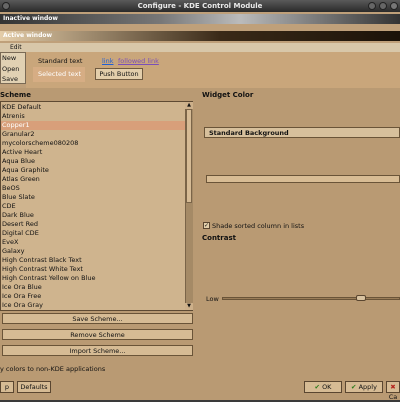 This screenshot has height=402, width=400. I want to click on close-icon, so click(394, 6).